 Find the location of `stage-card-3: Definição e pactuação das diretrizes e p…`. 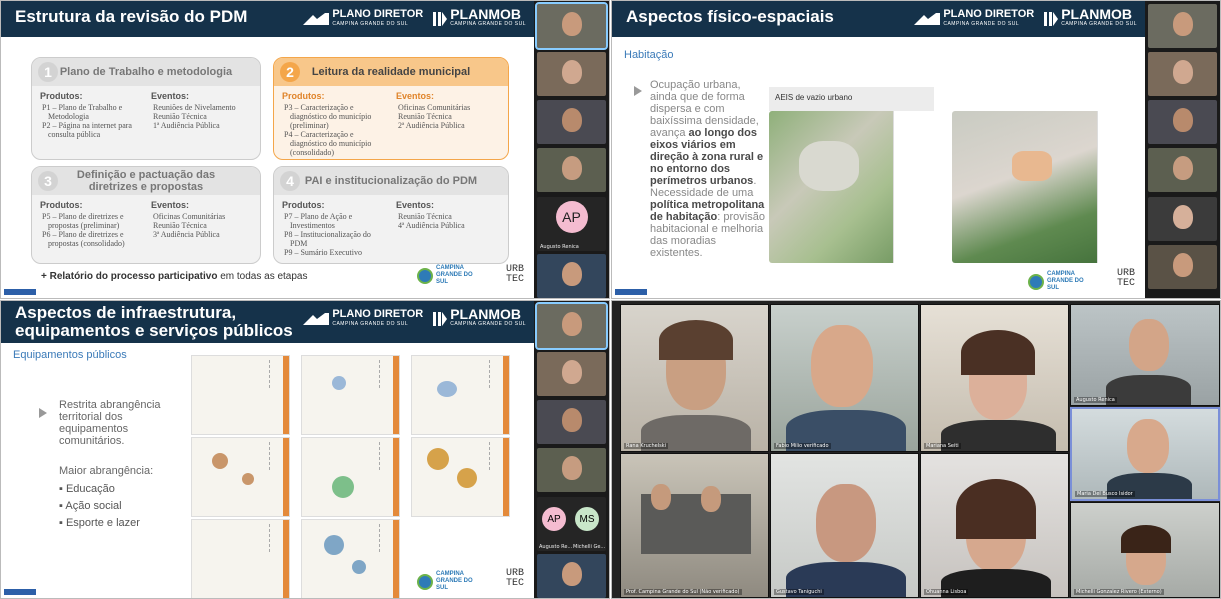

stage-card-3: Definição e pactuação das diretrizes e p… is located at coordinates (146, 215).